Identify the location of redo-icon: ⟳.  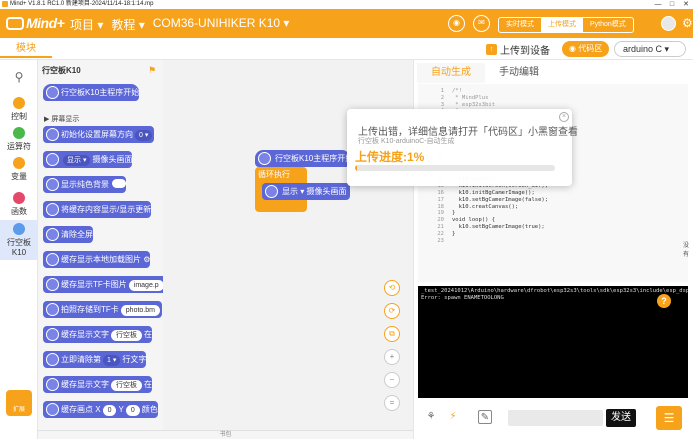
(392, 311).